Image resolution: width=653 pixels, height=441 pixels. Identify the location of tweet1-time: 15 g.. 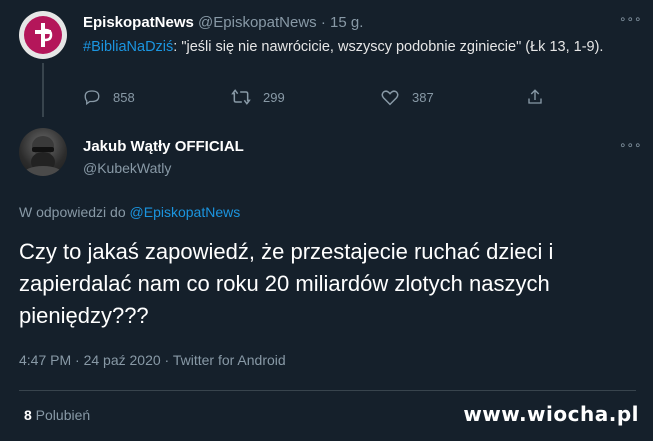
(346, 22).